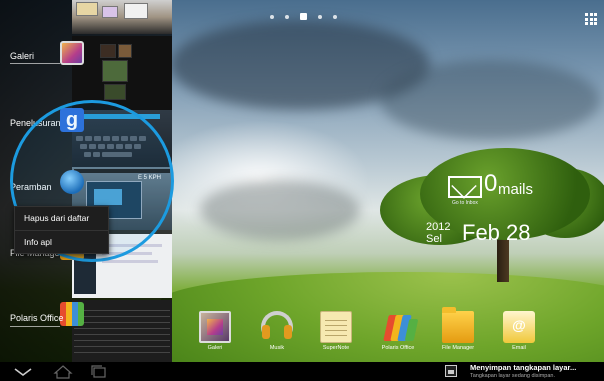 The image size is (604, 381). What do you see at coordinates (122, 331) in the screenshot?
I see `recent-thumbnail-polaris-office` at bounding box center [122, 331].